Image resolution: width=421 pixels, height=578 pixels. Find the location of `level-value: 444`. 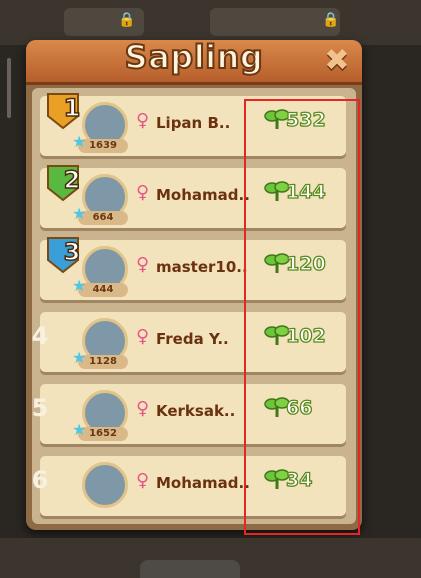

level-value: 444 is located at coordinates (103, 289).